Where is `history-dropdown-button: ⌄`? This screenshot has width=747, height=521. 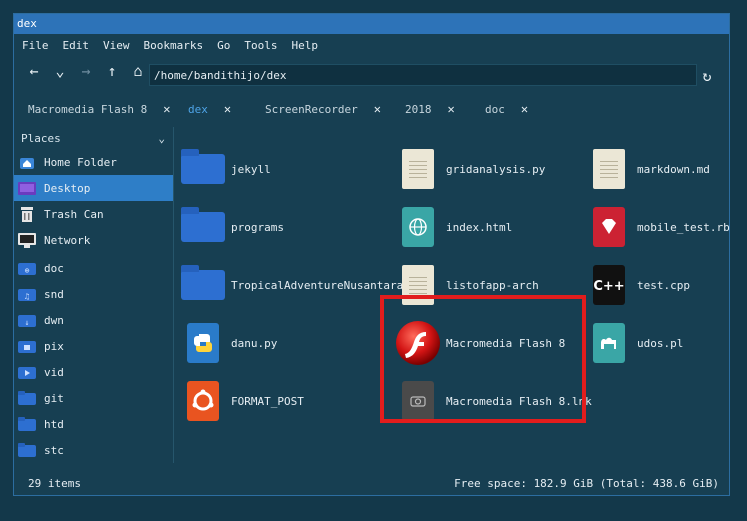 history-dropdown-button: ⌄ is located at coordinates (60, 71).